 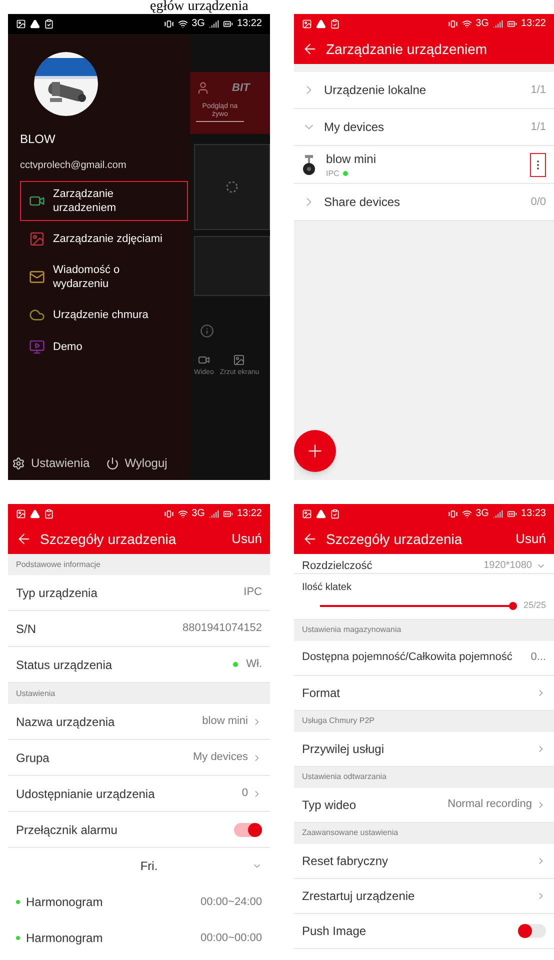 I want to click on menu-item: Zarządzanie urzadzeniem, so click(x=104, y=201).